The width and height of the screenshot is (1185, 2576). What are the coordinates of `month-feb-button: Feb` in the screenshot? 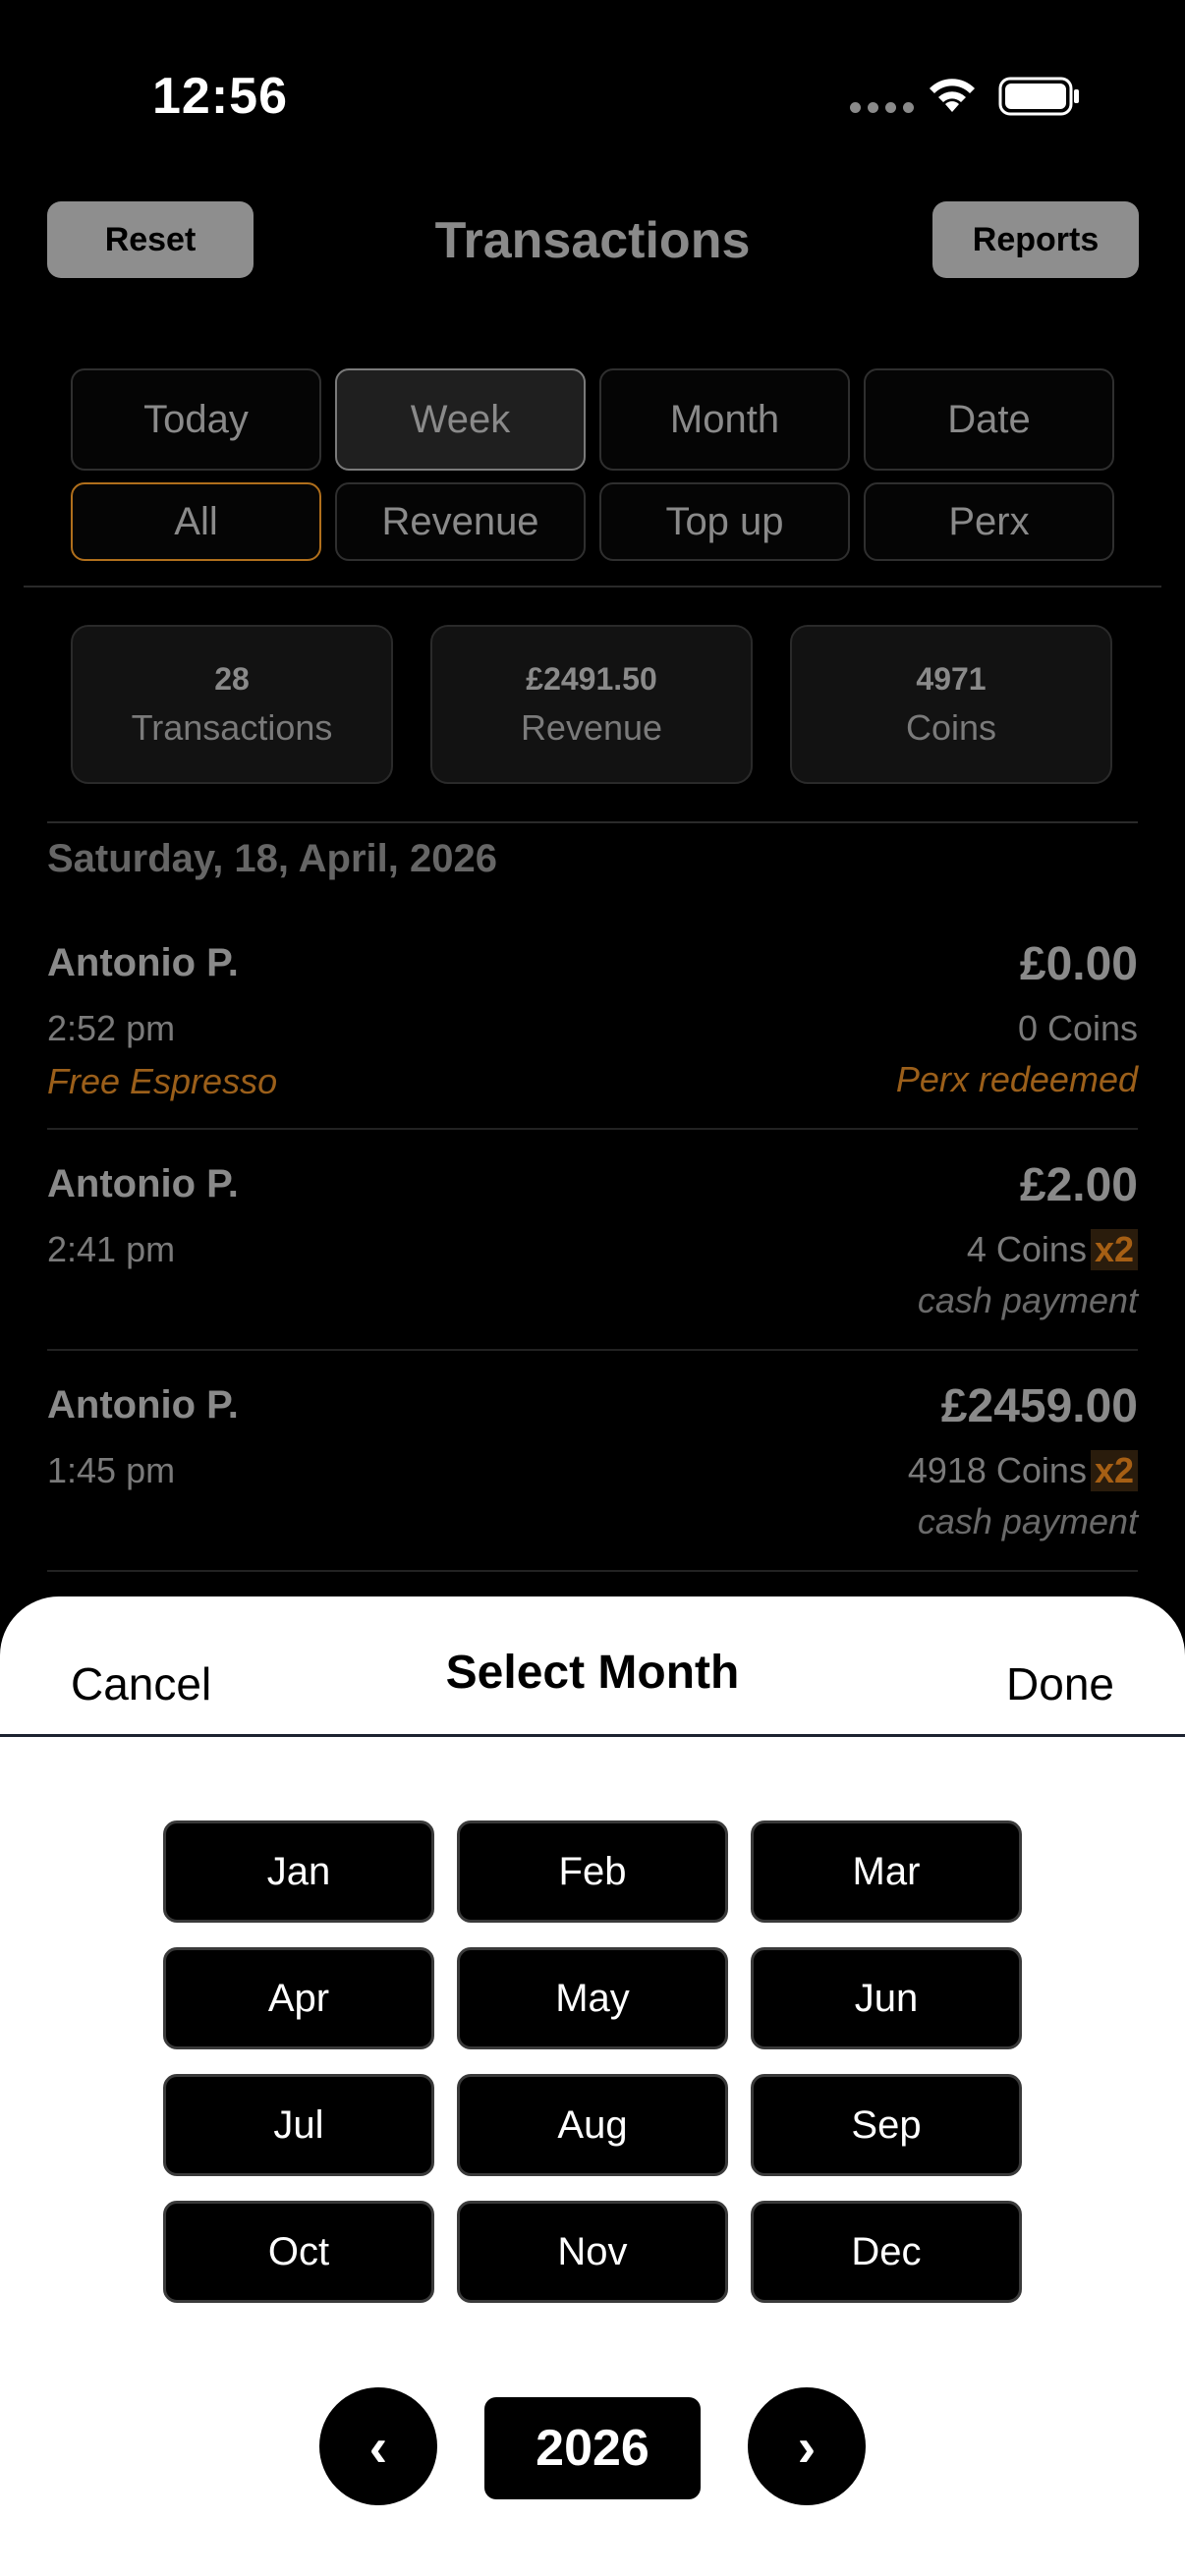 It's located at (592, 1871).